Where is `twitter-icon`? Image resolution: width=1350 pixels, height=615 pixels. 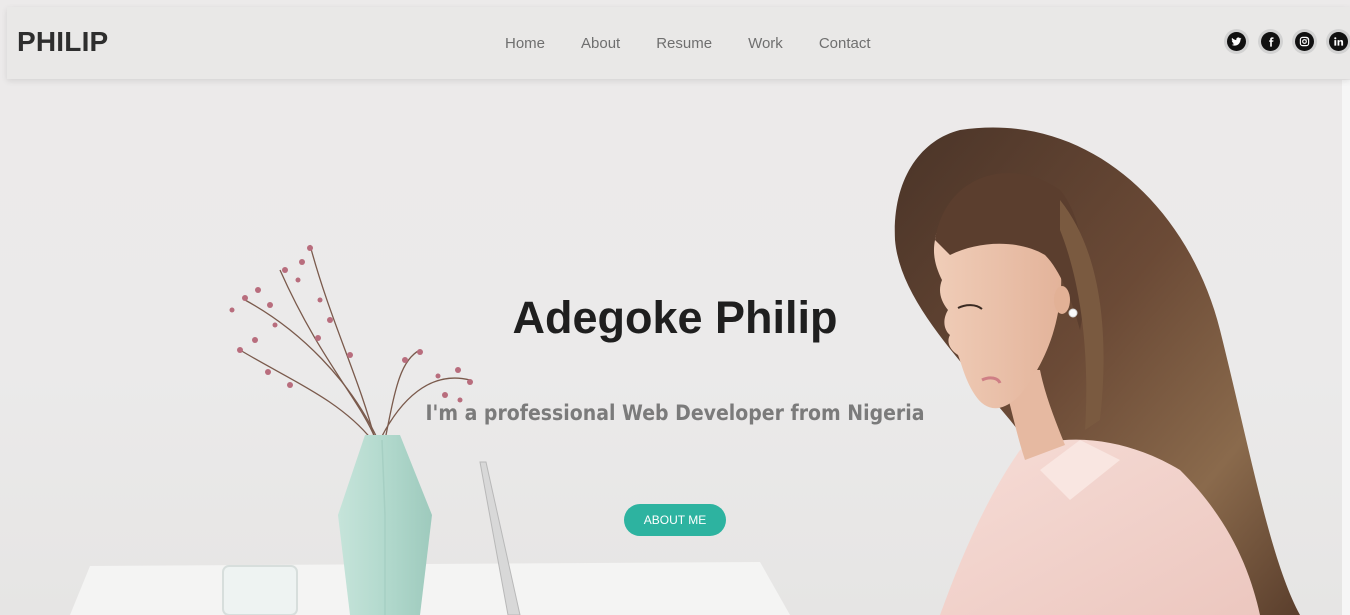 twitter-icon is located at coordinates (1236, 41).